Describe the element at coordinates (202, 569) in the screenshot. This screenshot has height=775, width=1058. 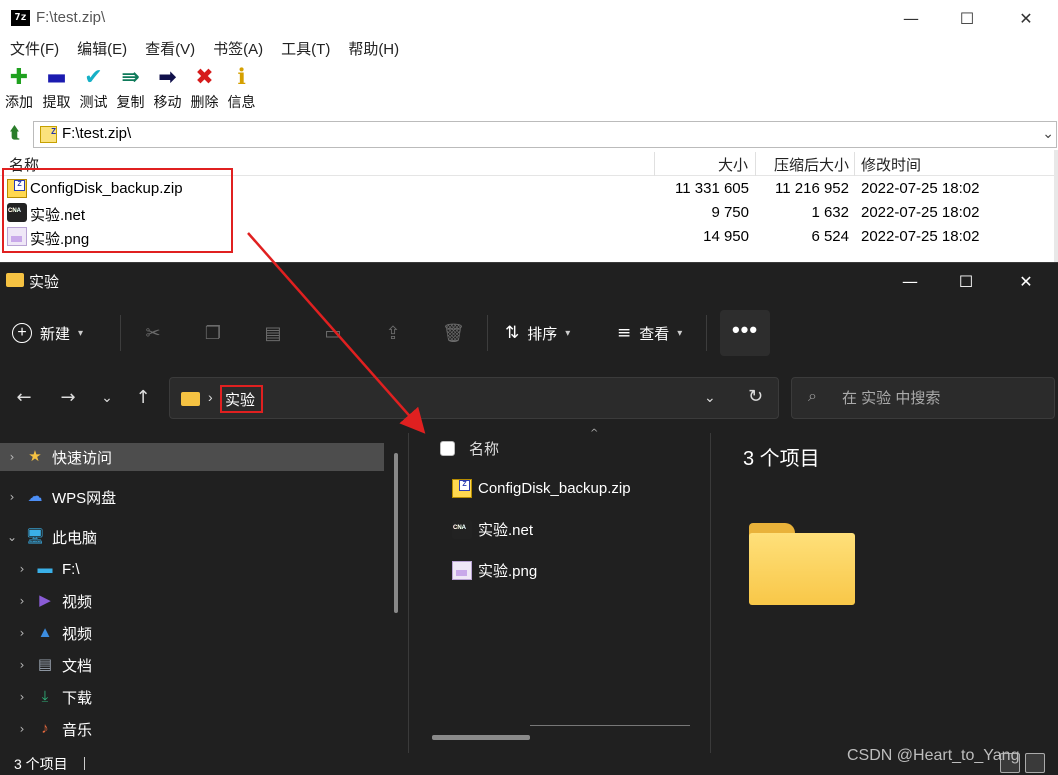
I see `sidebar-item-f-drive: › ▬ F:\` at that location.